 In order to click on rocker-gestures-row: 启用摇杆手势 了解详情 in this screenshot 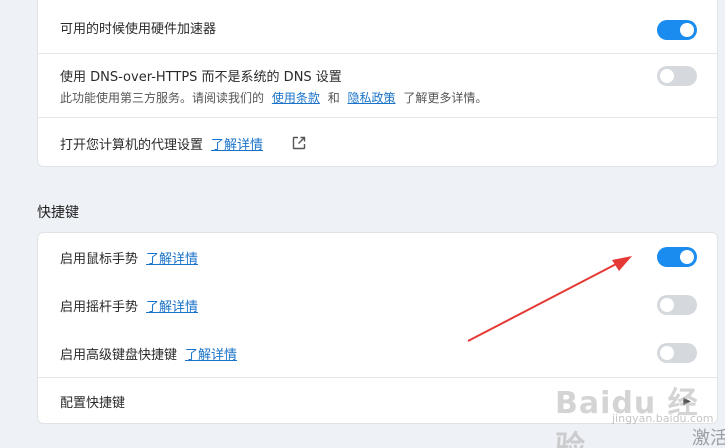, I will do `click(377, 305)`.